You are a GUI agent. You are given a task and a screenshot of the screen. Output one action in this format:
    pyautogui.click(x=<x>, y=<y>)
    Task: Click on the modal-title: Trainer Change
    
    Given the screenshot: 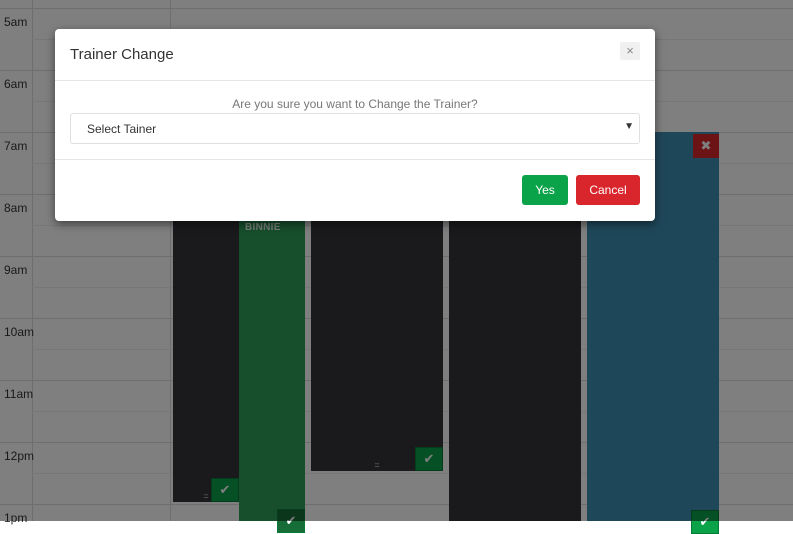 What is the action you would take?
    pyautogui.click(x=122, y=54)
    